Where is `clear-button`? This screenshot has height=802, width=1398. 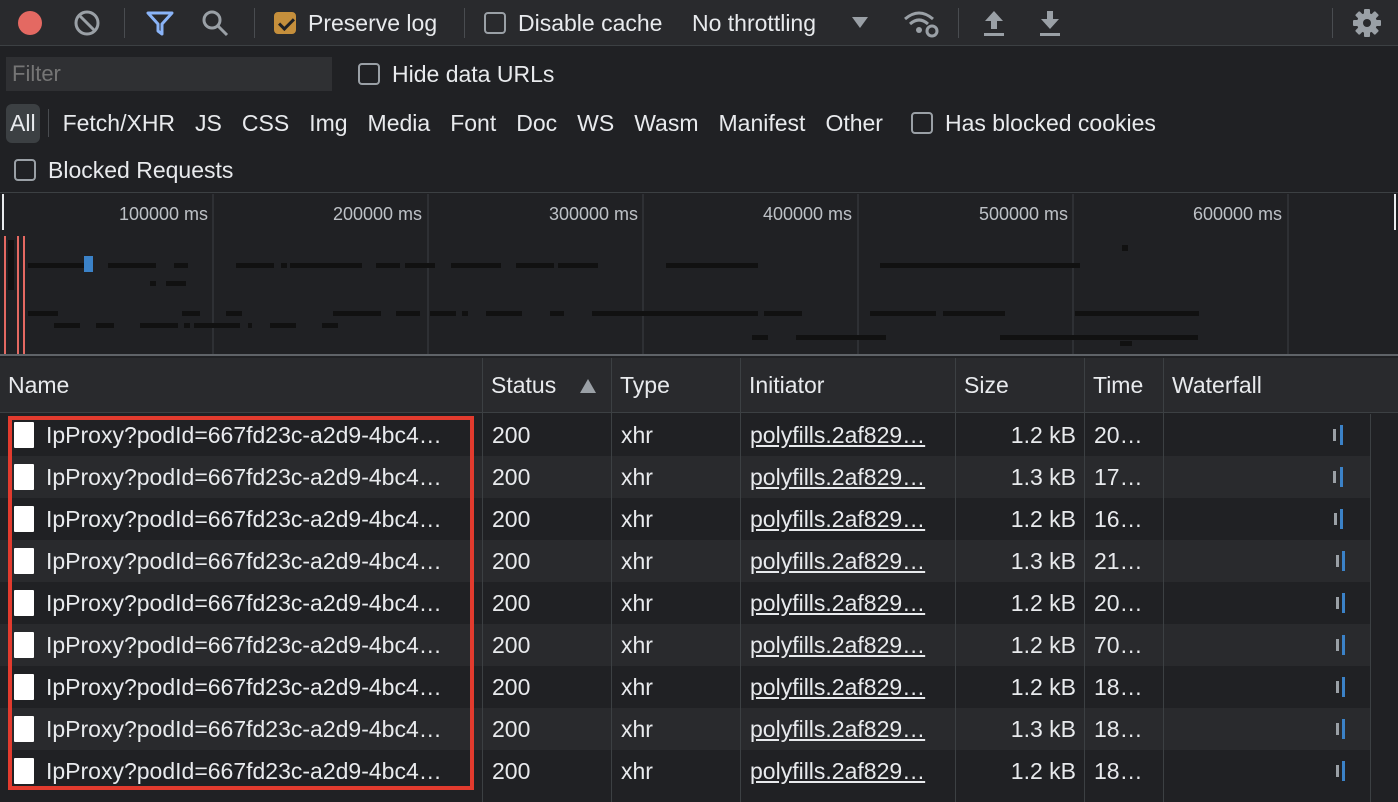
clear-button is located at coordinates (87, 23).